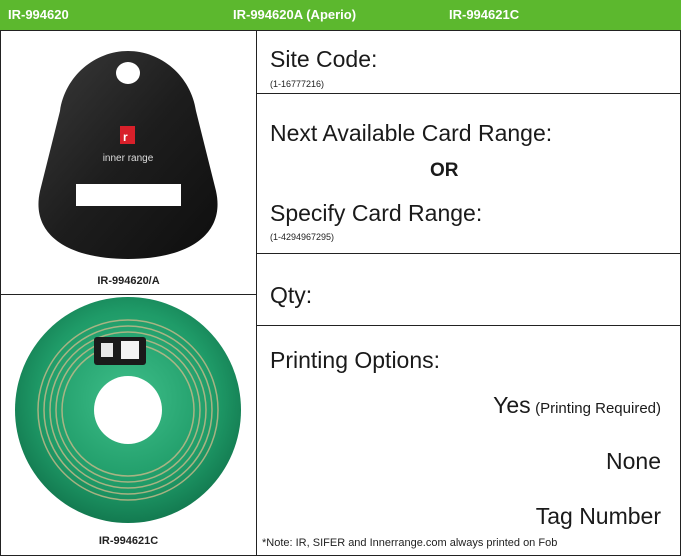  What do you see at coordinates (512, 405) in the screenshot?
I see `option-yes-label: Yes` at bounding box center [512, 405].